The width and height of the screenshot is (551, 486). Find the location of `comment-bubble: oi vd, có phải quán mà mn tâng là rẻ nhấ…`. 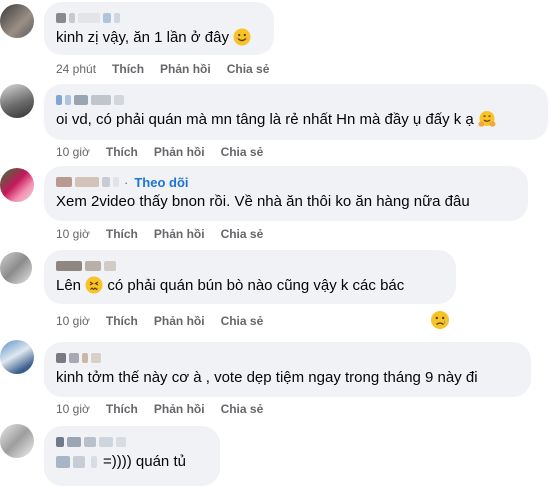

comment-bubble: oi vd, có phải quán mà mn tâng là rẻ nhấ… is located at coordinates (296, 112).